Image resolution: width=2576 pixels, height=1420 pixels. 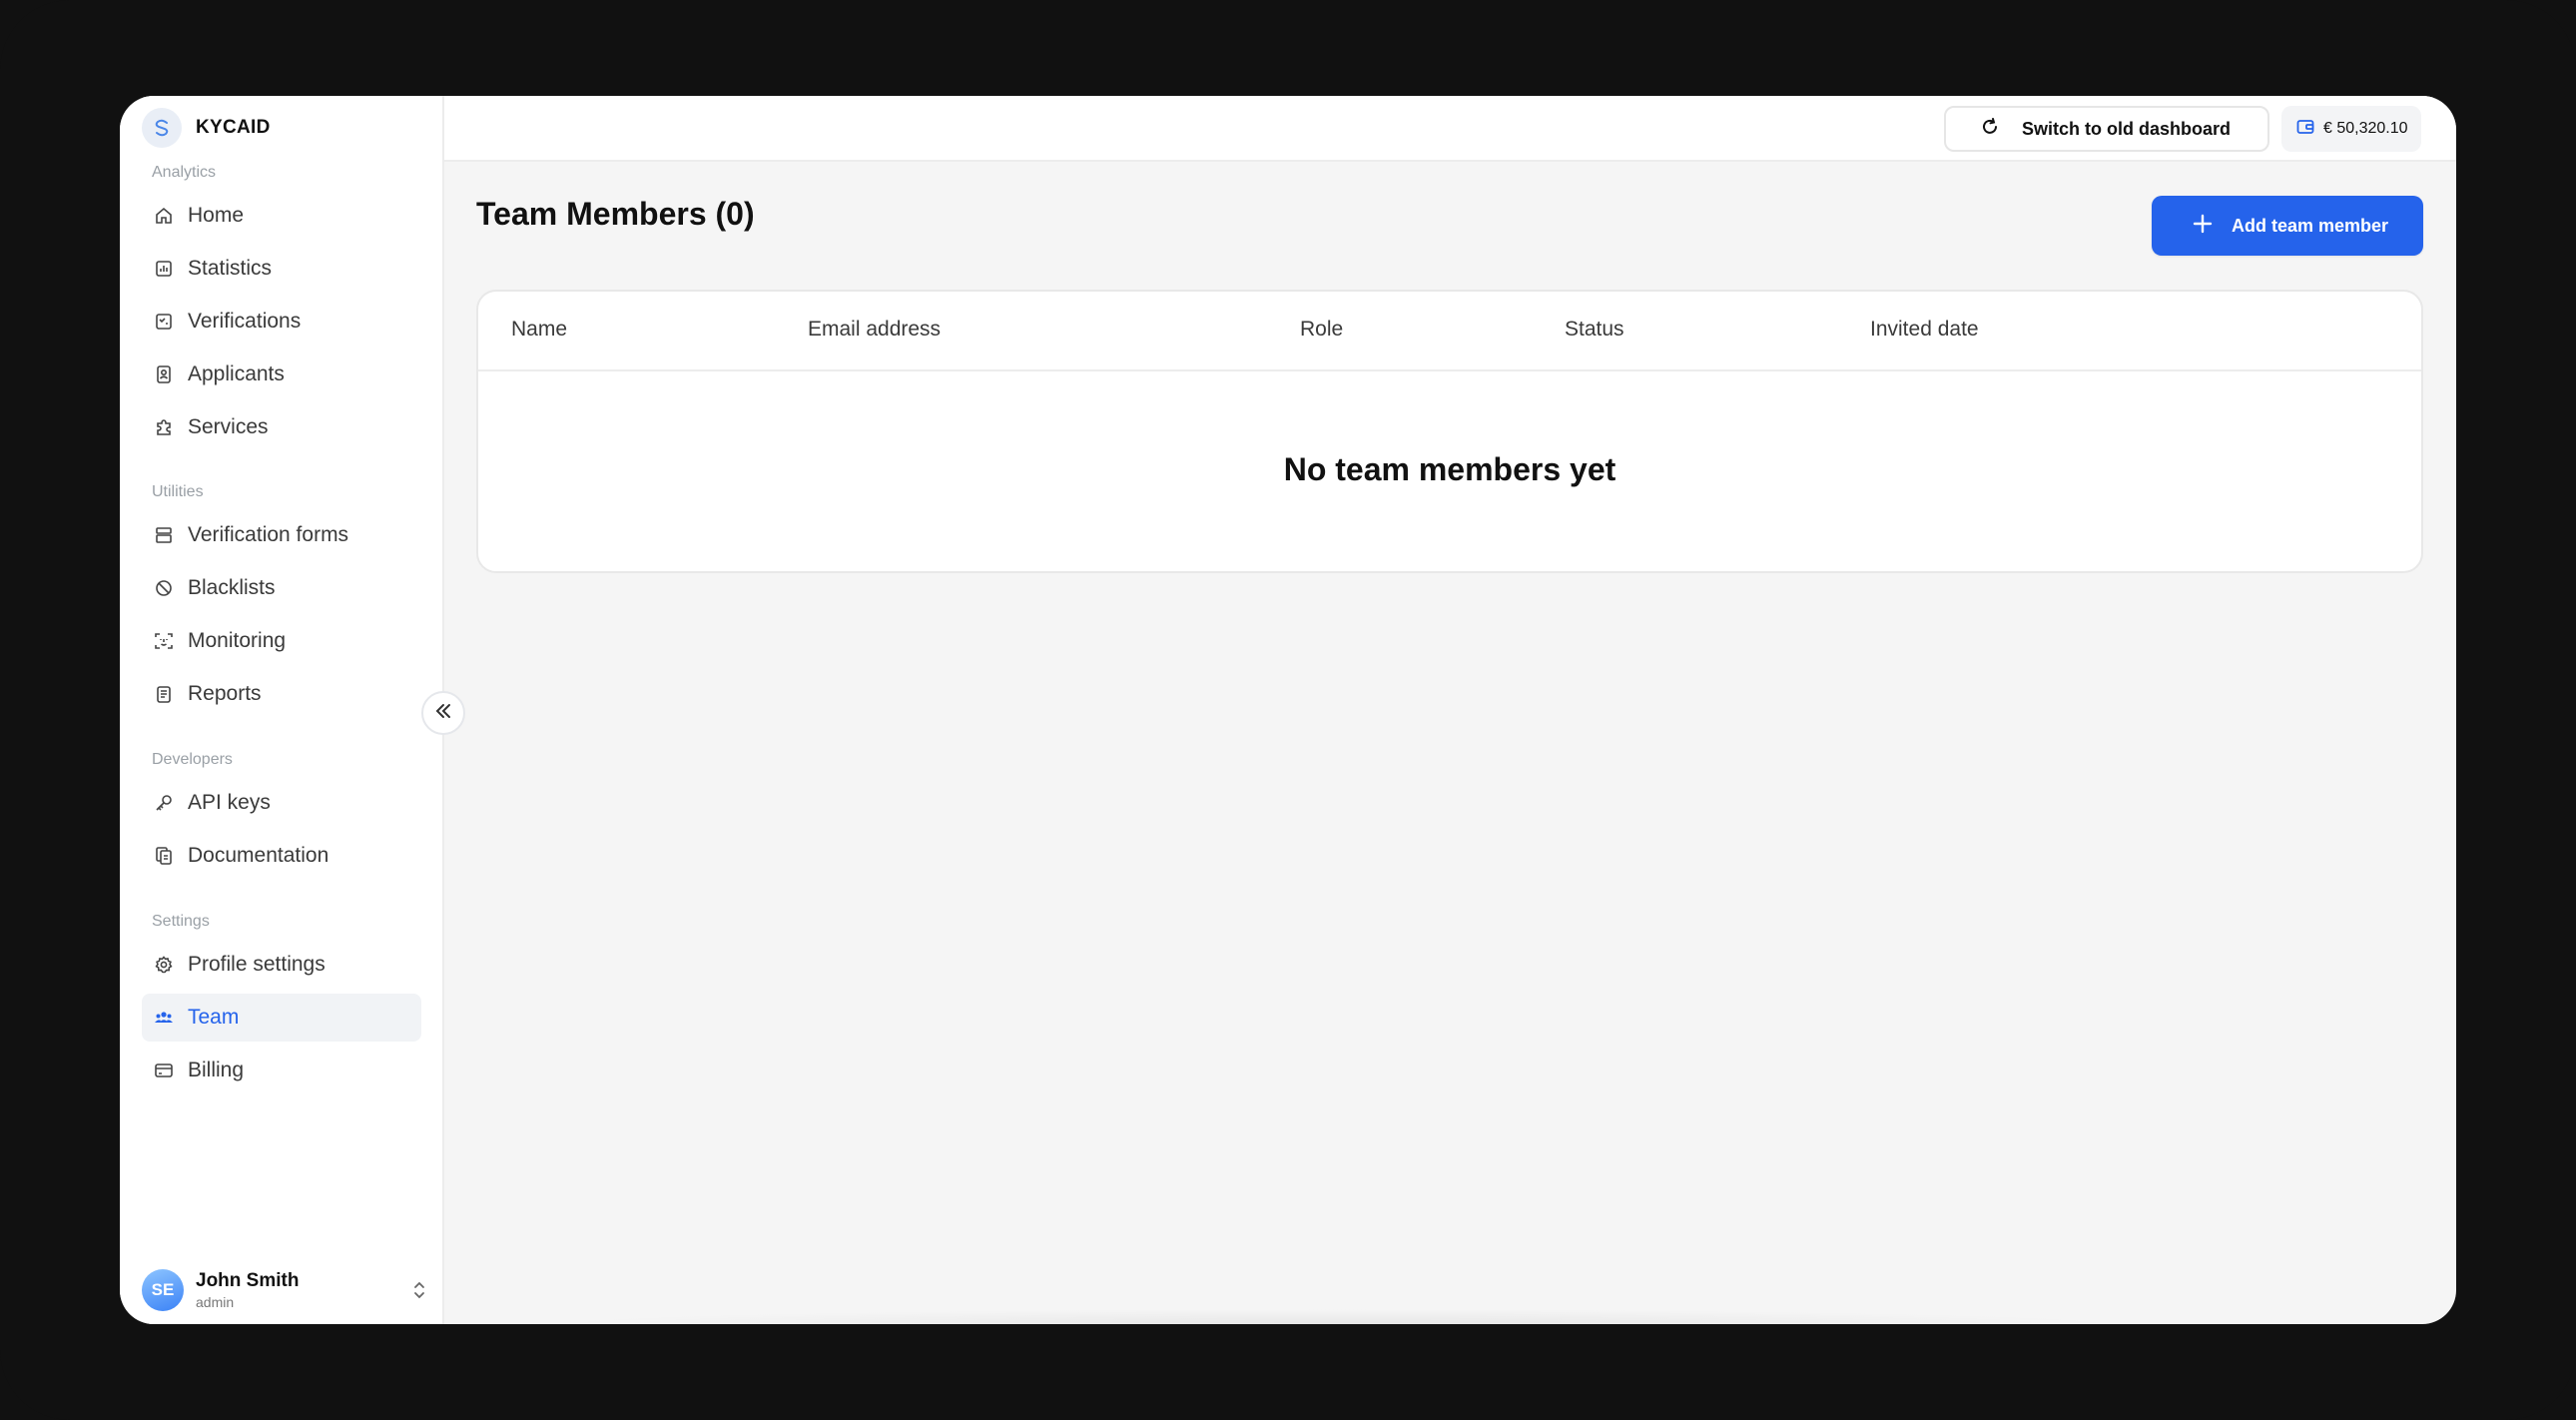 I want to click on sidebar-item-label: Documentation, so click(x=258, y=855).